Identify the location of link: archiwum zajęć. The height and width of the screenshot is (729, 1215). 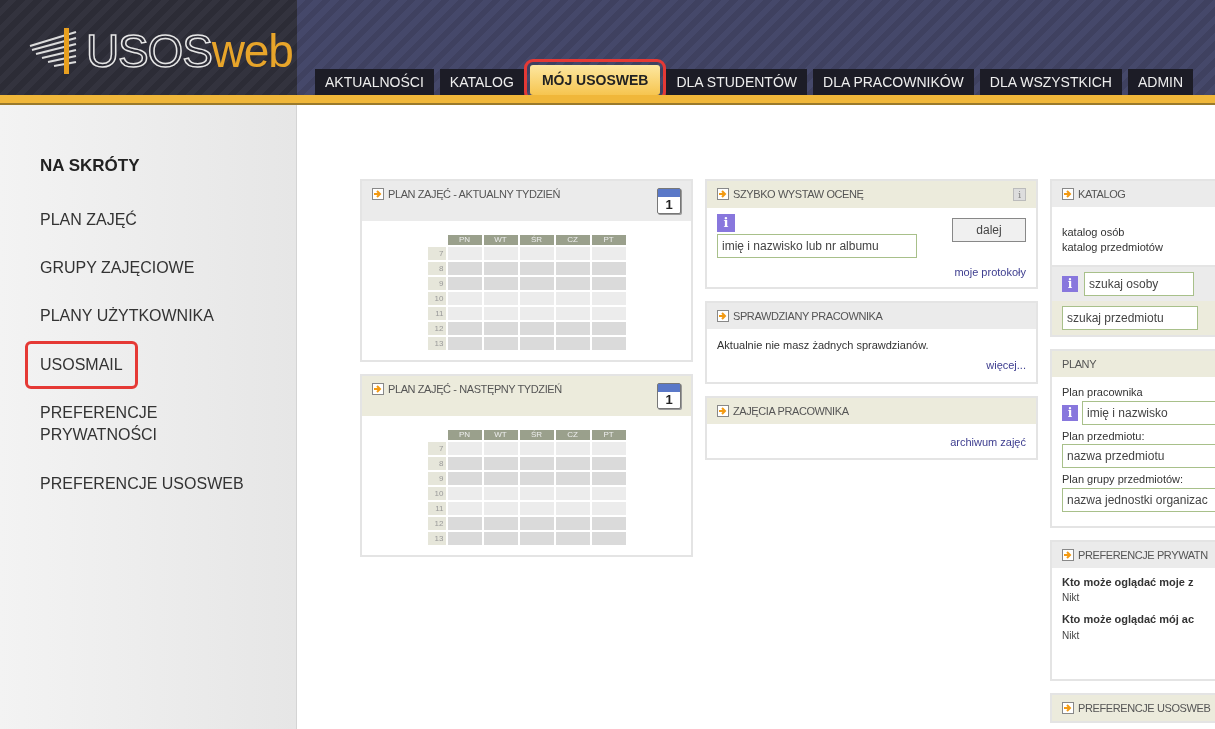
(988, 441).